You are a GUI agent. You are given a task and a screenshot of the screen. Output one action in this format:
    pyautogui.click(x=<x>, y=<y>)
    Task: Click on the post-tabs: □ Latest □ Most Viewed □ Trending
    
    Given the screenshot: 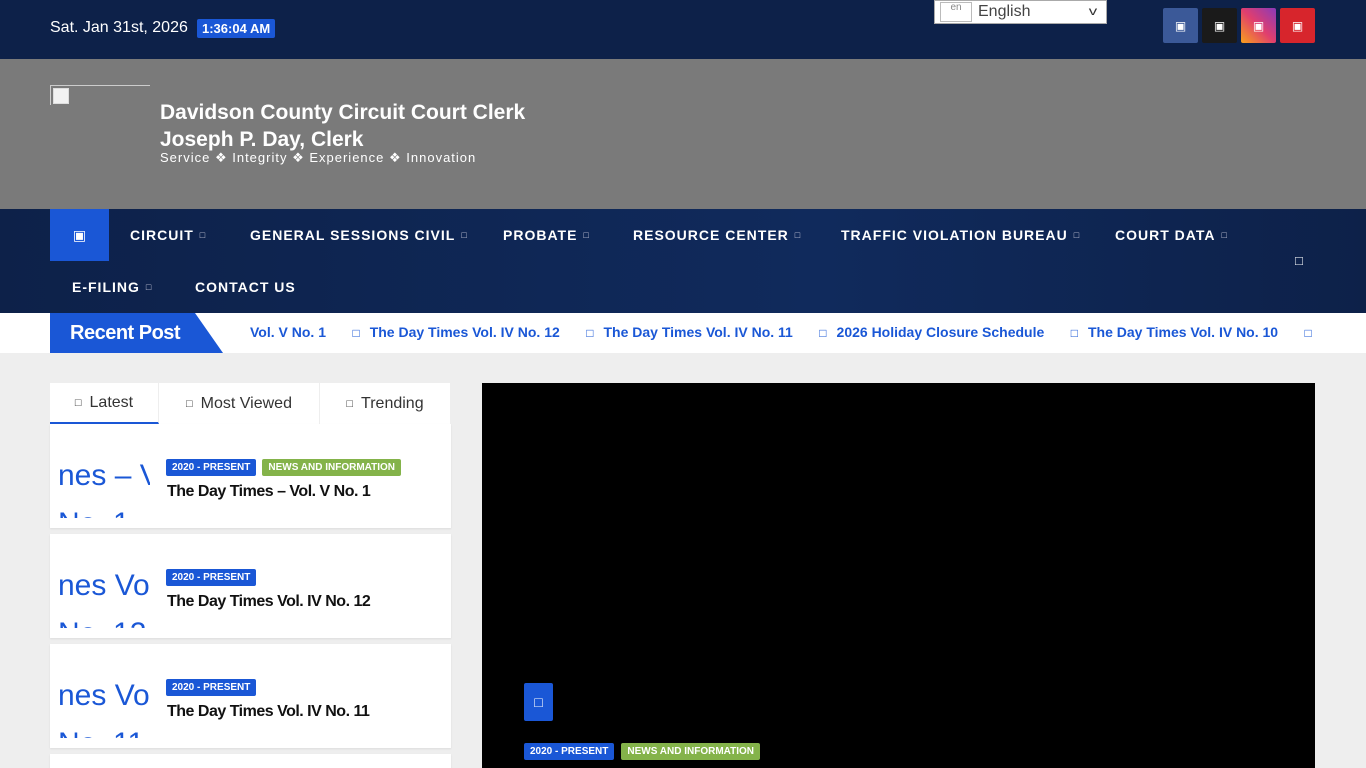 What is the action you would take?
    pyautogui.click(x=250, y=403)
    